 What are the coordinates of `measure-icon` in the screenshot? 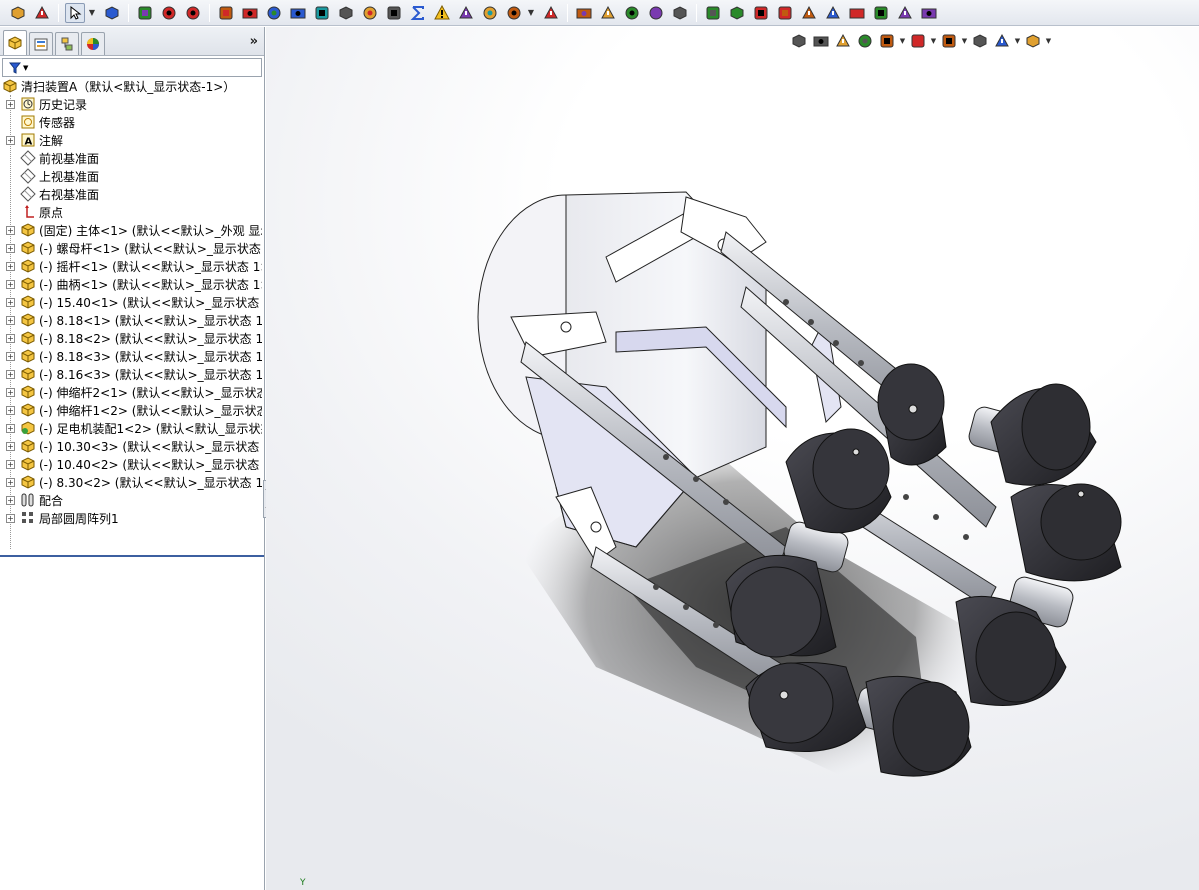 It's located at (250, 13).